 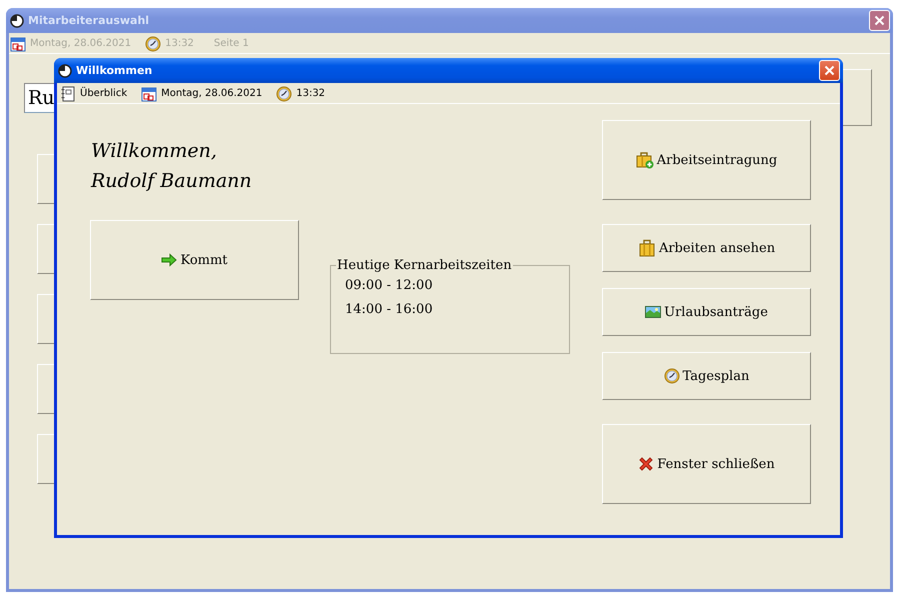 What do you see at coordinates (154, 151) in the screenshot?
I see `greeting-text: Willkommen,` at bounding box center [154, 151].